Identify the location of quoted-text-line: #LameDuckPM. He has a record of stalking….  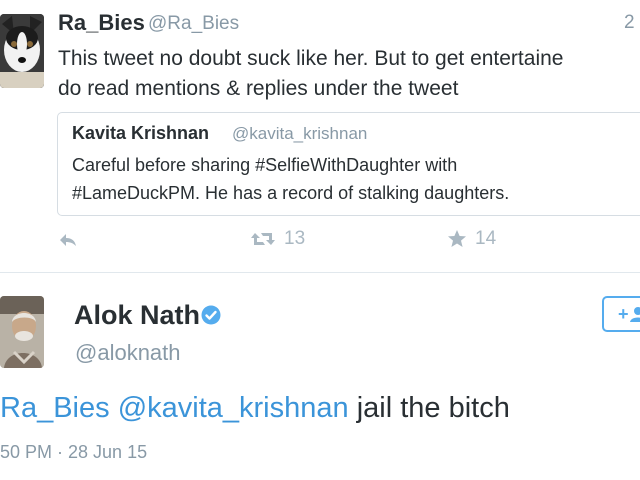
(291, 193).